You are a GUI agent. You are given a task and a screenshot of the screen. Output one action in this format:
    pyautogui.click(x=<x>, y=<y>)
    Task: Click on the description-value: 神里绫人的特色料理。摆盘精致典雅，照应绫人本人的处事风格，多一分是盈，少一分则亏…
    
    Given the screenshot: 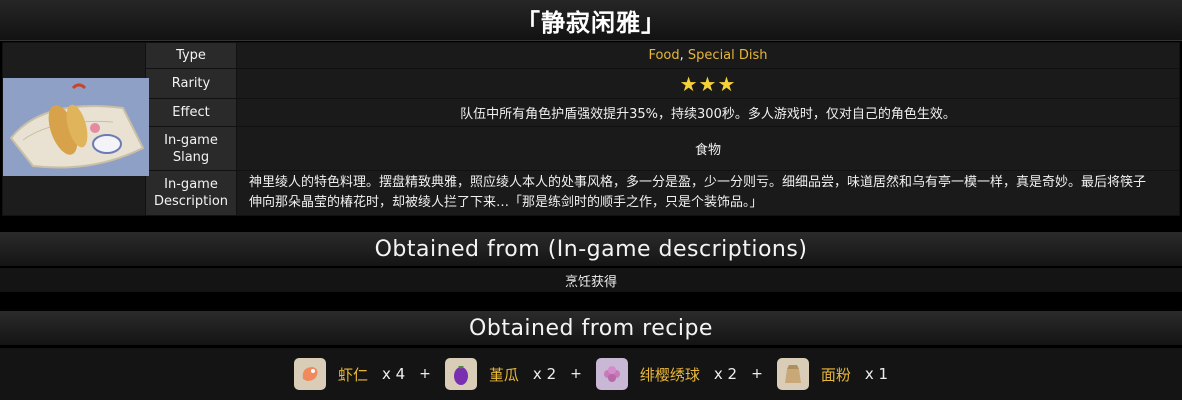 What is the action you would take?
    pyautogui.click(x=708, y=193)
    